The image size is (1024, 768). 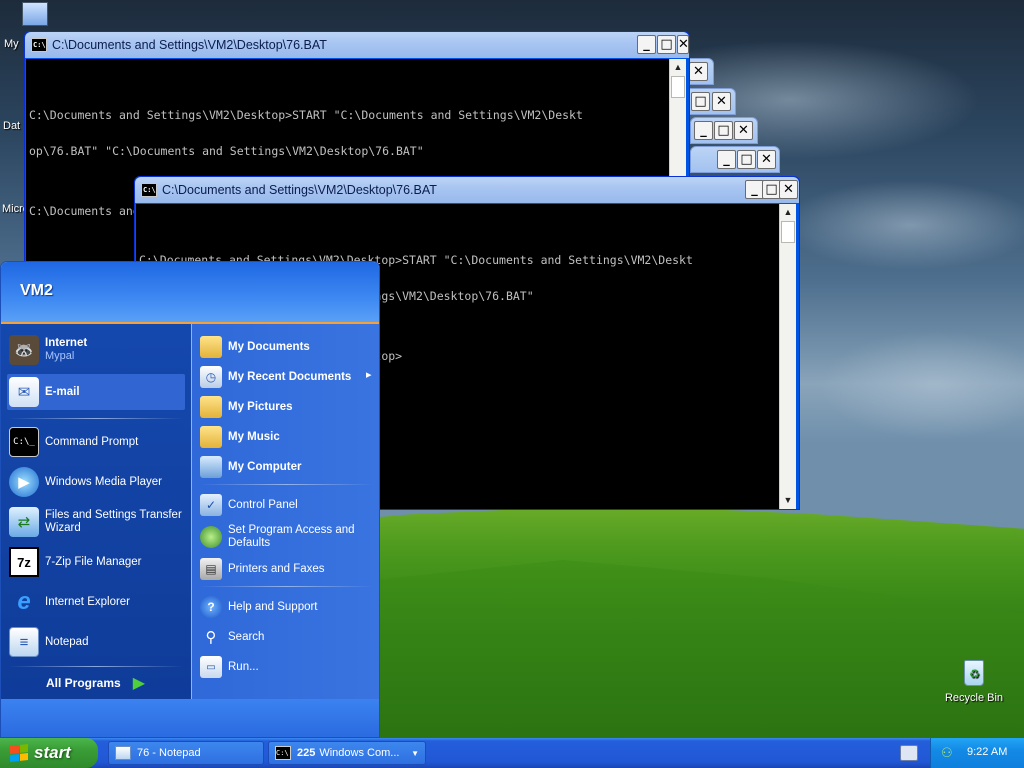 I want to click on program-7zip: 7z 7-Zip File Manager, so click(x=97, y=562).